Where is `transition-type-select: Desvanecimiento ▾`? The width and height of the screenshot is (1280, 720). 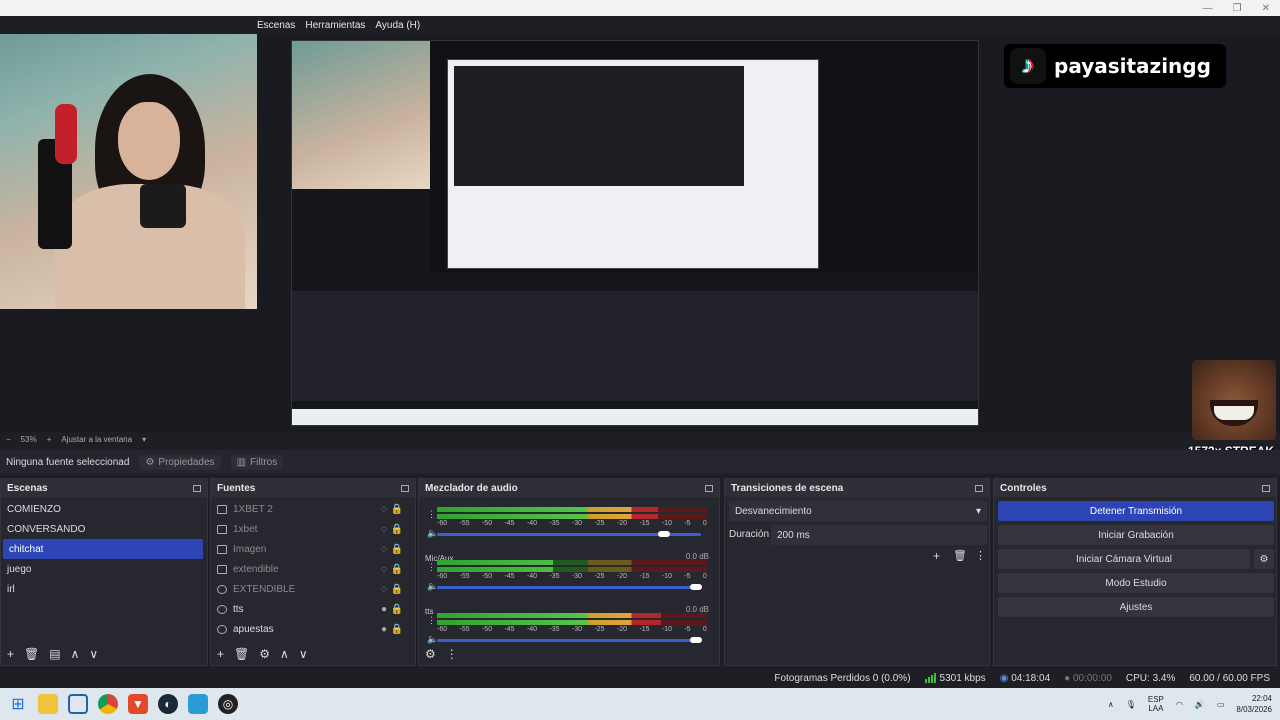 transition-type-select: Desvanecimiento ▾ is located at coordinates (858, 511).